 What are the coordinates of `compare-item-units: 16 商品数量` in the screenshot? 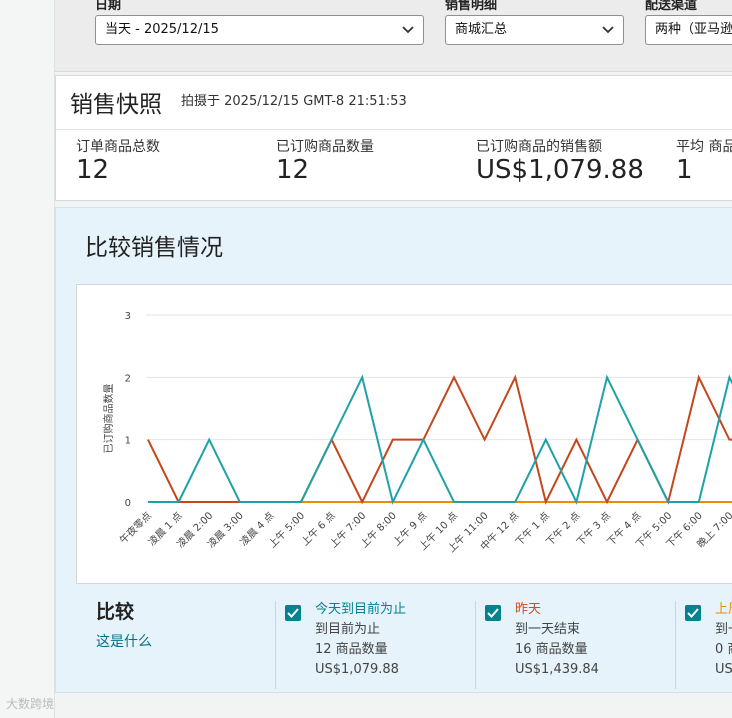 It's located at (551, 649).